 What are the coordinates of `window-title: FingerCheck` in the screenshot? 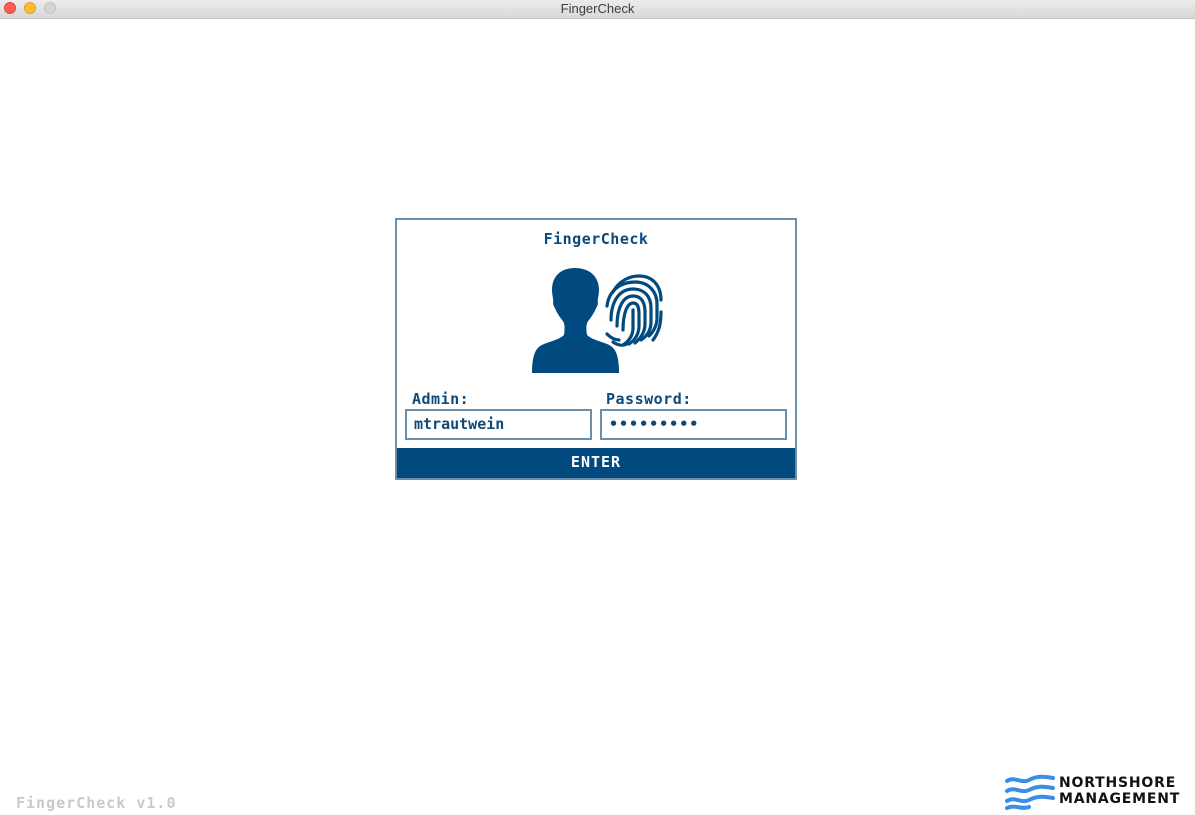 It's located at (597, 8).